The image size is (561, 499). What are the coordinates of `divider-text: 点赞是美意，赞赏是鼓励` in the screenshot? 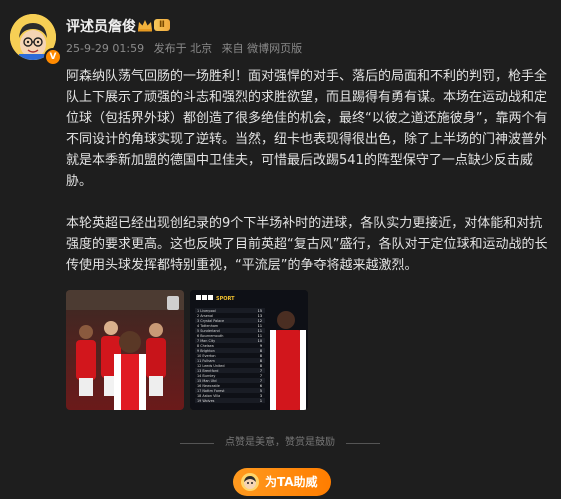 It's located at (280, 442).